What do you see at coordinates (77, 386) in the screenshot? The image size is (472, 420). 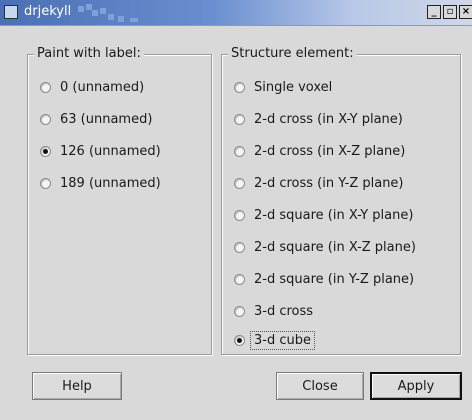 I see `help-button: Help` at bounding box center [77, 386].